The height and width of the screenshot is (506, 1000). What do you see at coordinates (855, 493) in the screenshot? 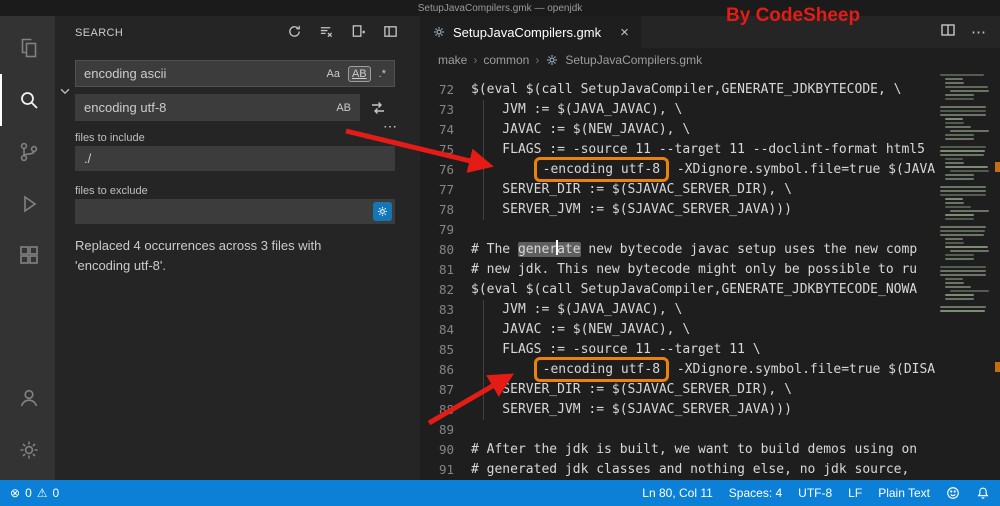
I see `eol-setting: LF` at bounding box center [855, 493].